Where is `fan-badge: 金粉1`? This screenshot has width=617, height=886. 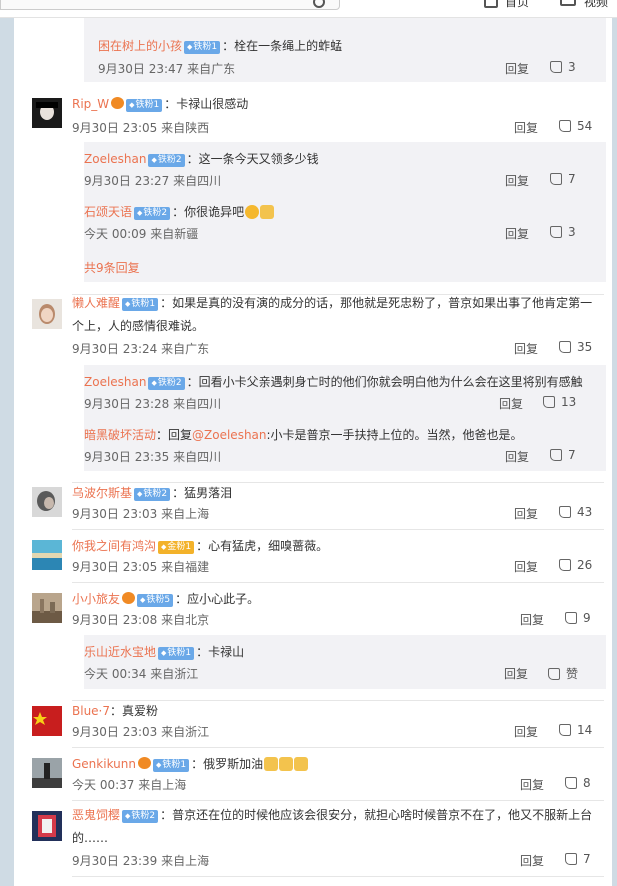
fan-badge: 金粉1 is located at coordinates (176, 547).